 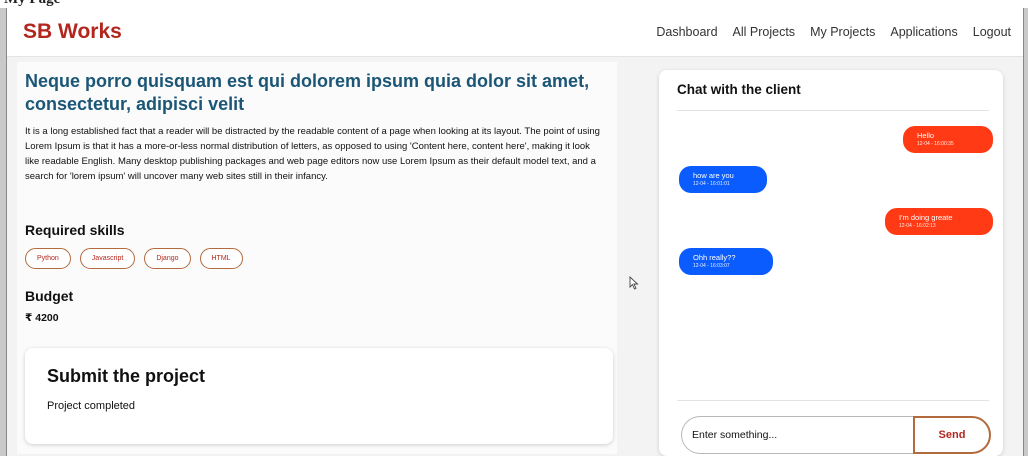 I want to click on nav-applications: Applications, so click(x=923, y=32).